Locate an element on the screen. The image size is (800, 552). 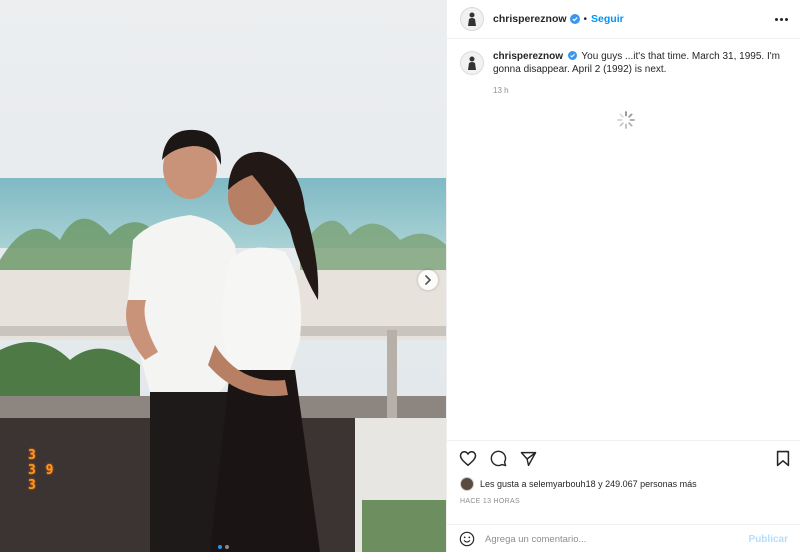
more-options-button is located at coordinates (781, 19).